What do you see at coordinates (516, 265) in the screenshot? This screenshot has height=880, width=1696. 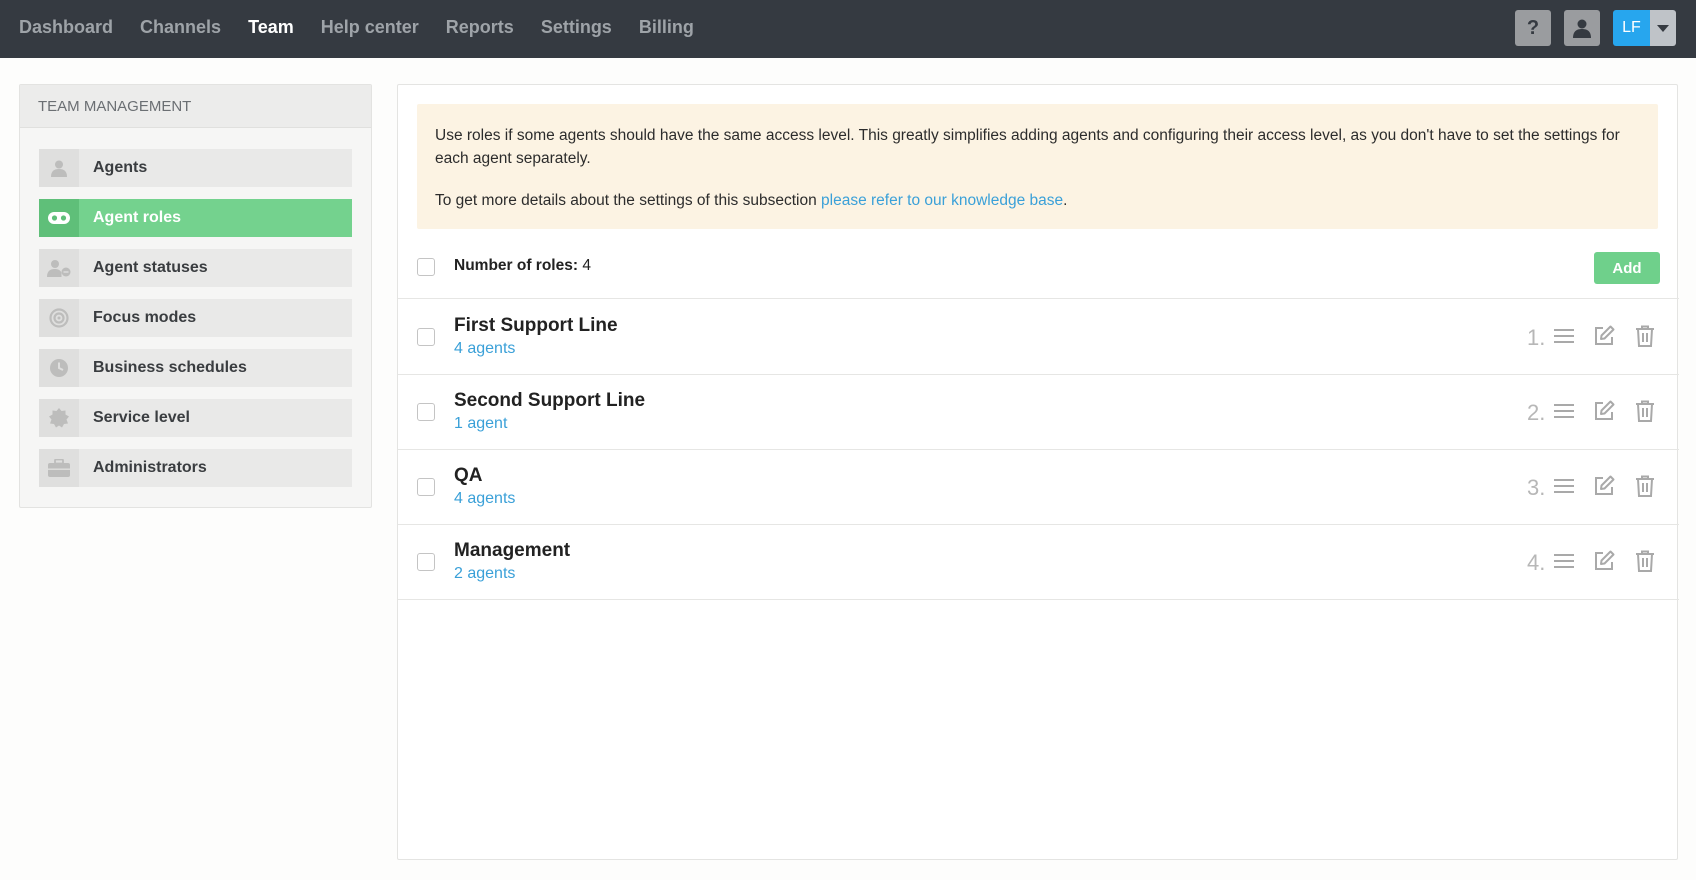 I see `roles-count-label: Number of roles:` at bounding box center [516, 265].